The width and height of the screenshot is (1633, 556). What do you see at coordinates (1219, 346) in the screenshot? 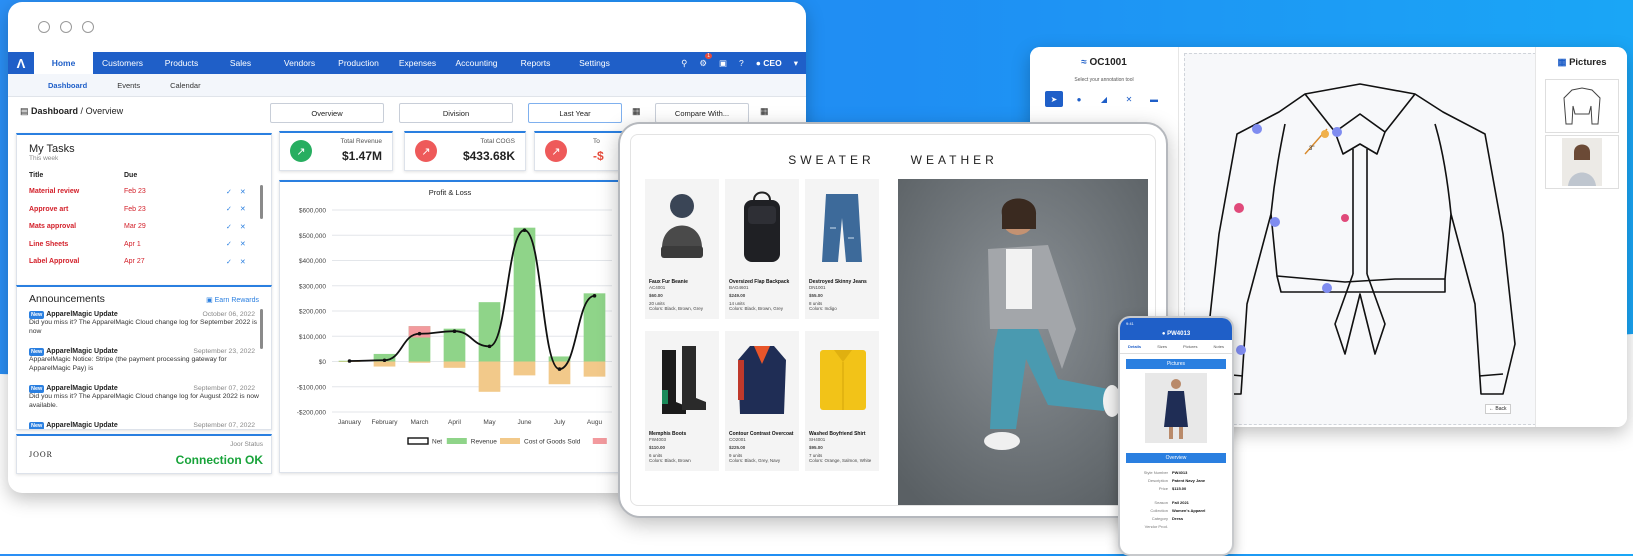
I see `tab-notes: Notes` at bounding box center [1219, 346].